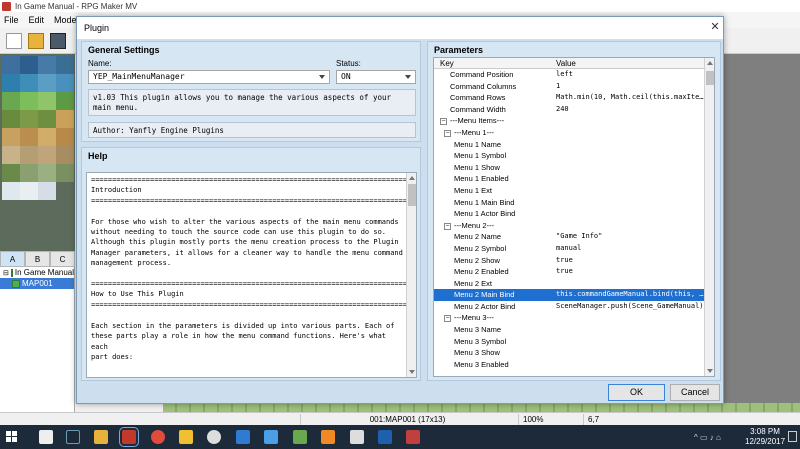  Describe the element at coordinates (37, 272) in the screenshot. I see `map-tree-root: ⊟ In Game Manual` at that location.